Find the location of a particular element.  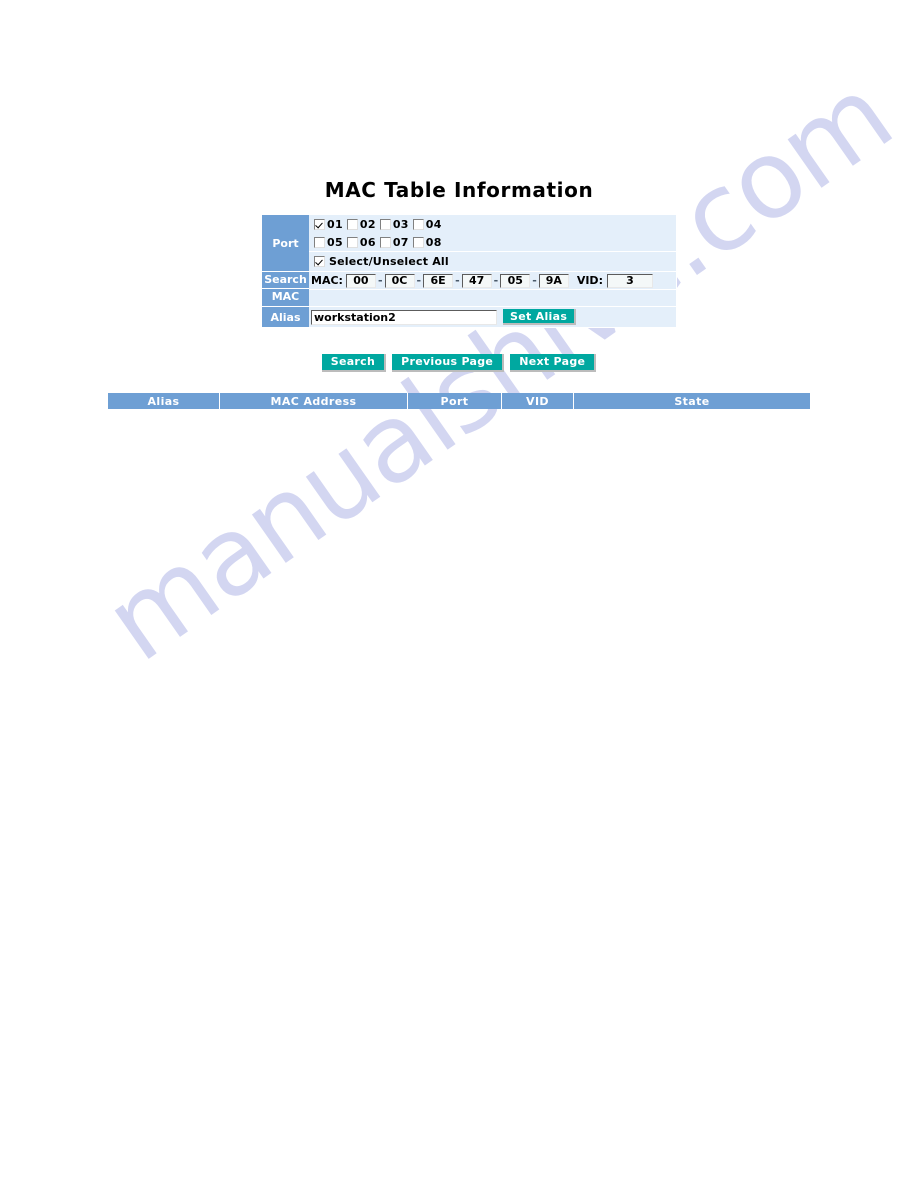

page-title: MAC Table Information is located at coordinates (459, 190).